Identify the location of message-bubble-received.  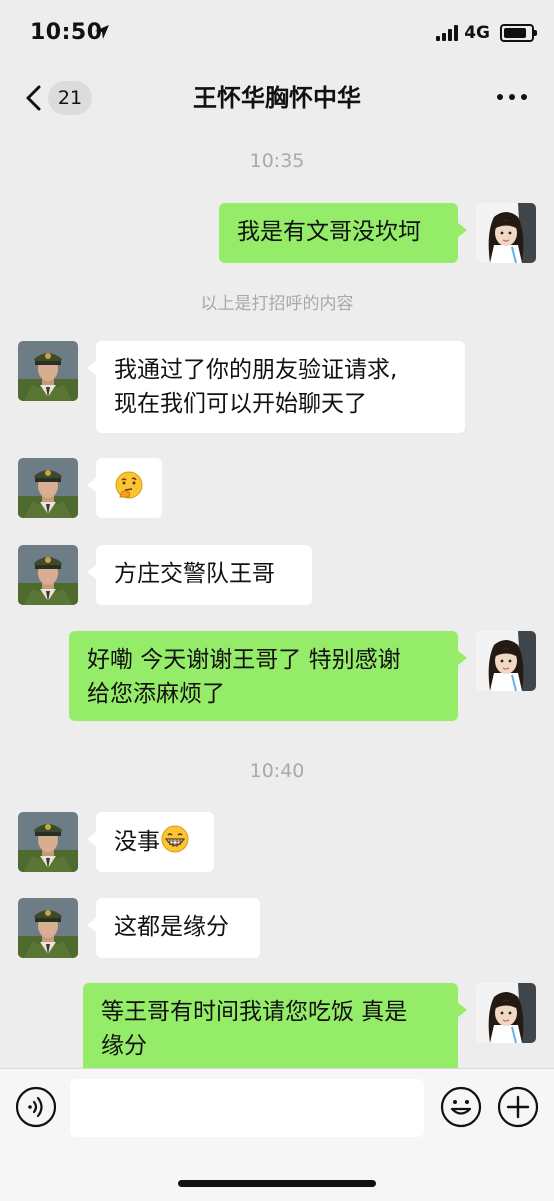
(124, 488).